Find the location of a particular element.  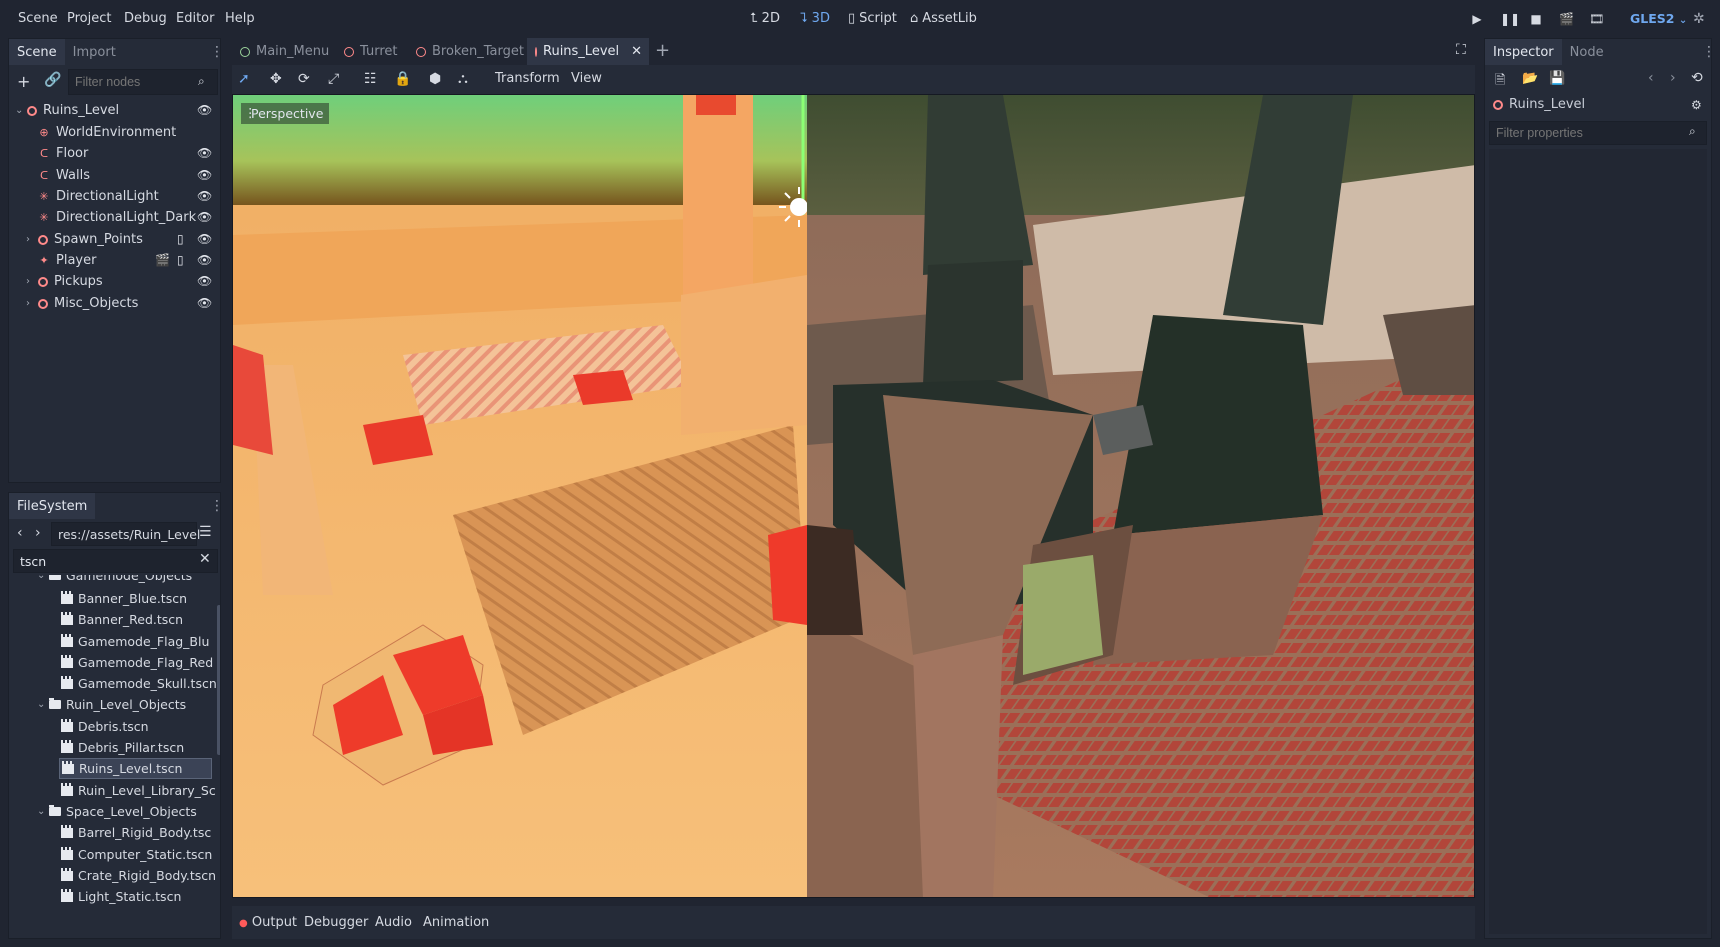

scale-tool-icon: ⤢ is located at coordinates (333, 79).